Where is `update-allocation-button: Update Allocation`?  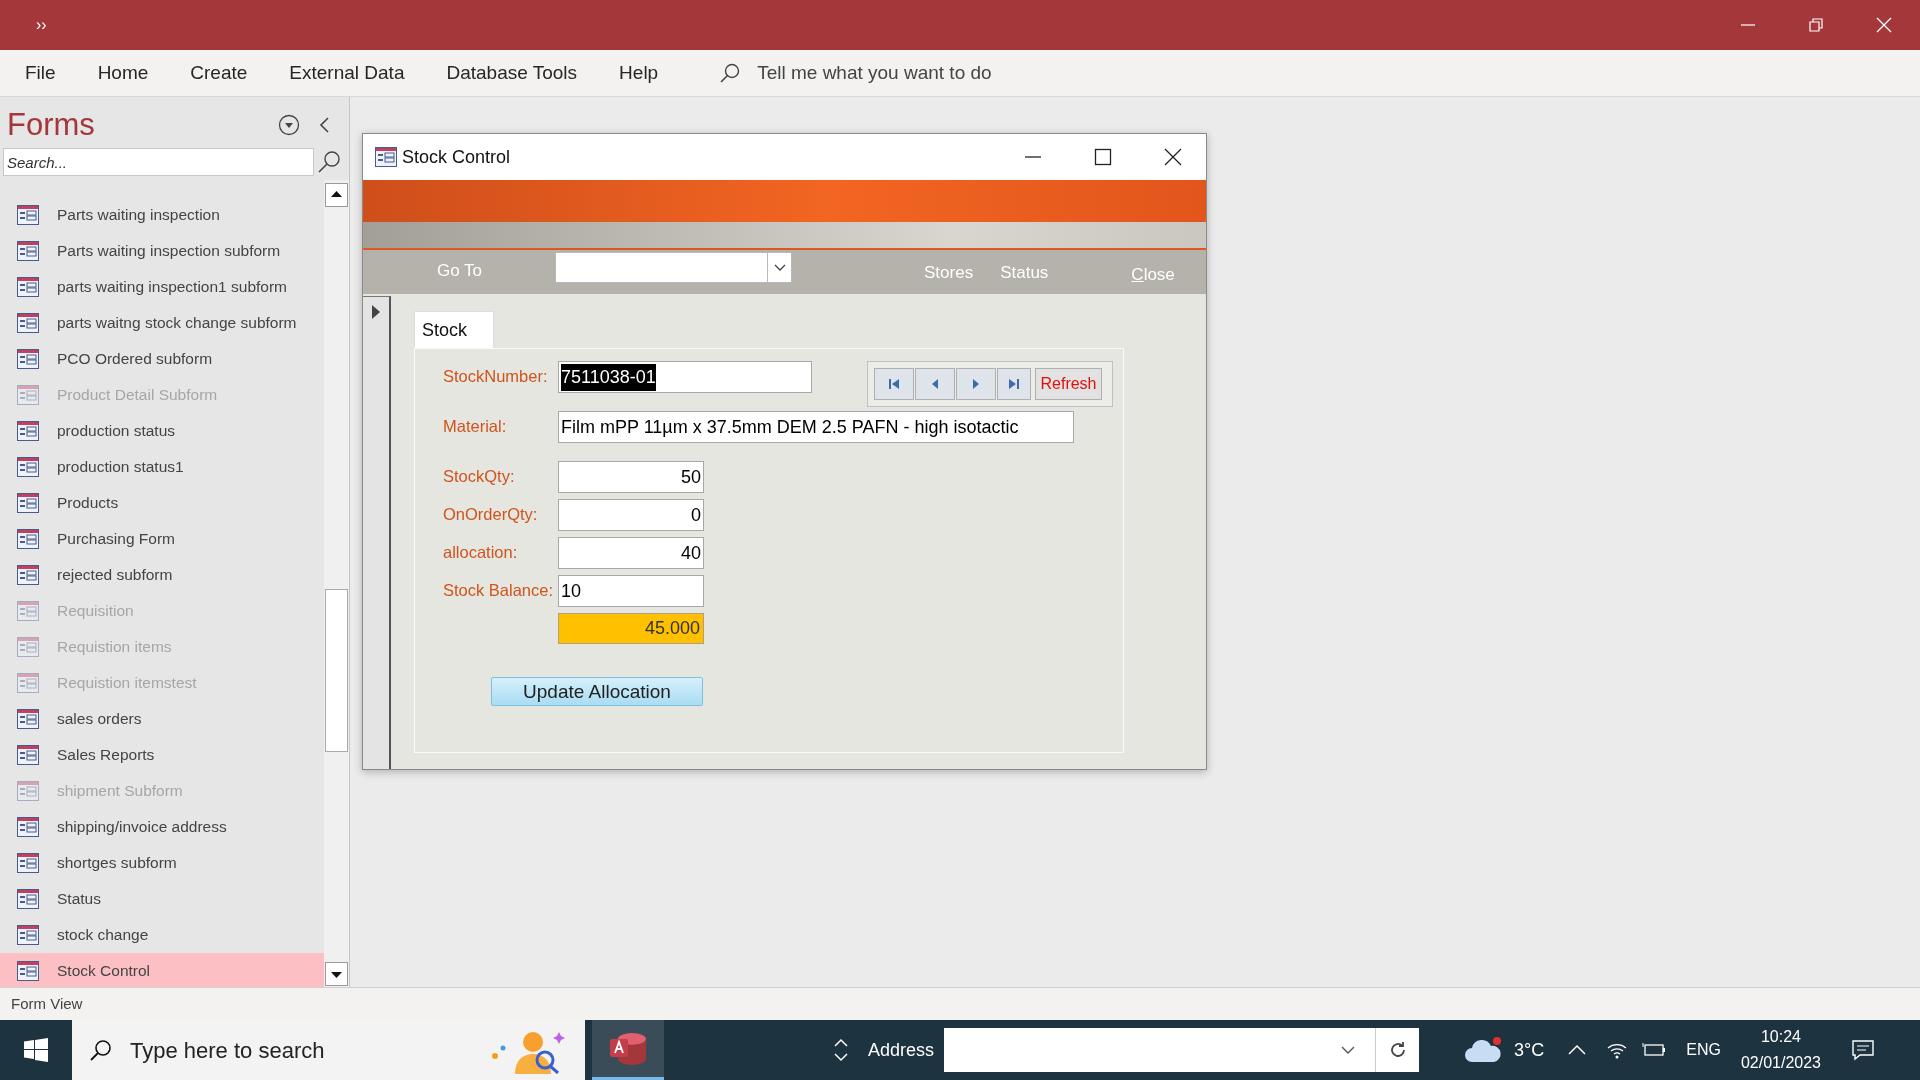
update-allocation-button: Update Allocation is located at coordinates (597, 691).